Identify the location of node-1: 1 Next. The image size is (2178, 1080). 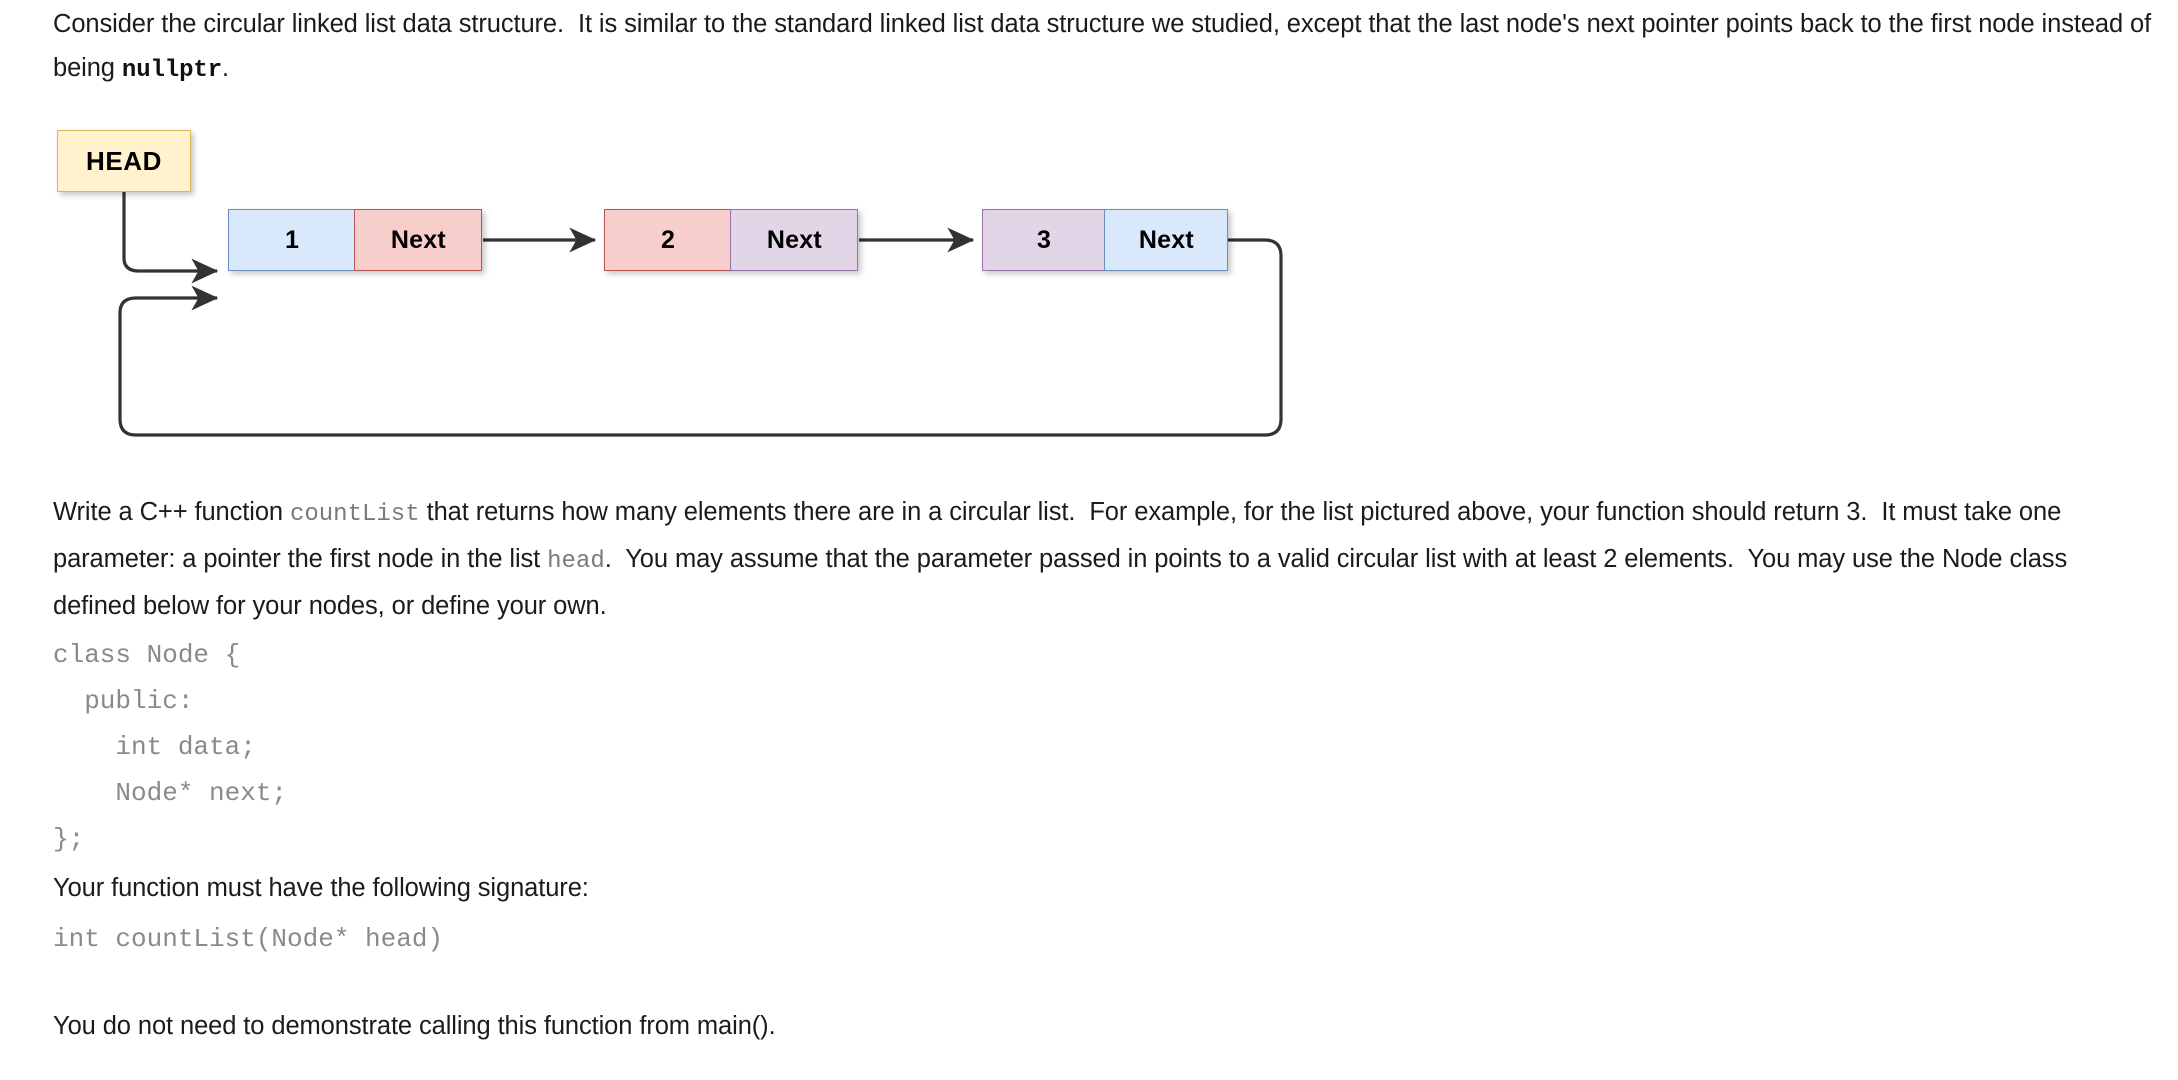
(355, 240).